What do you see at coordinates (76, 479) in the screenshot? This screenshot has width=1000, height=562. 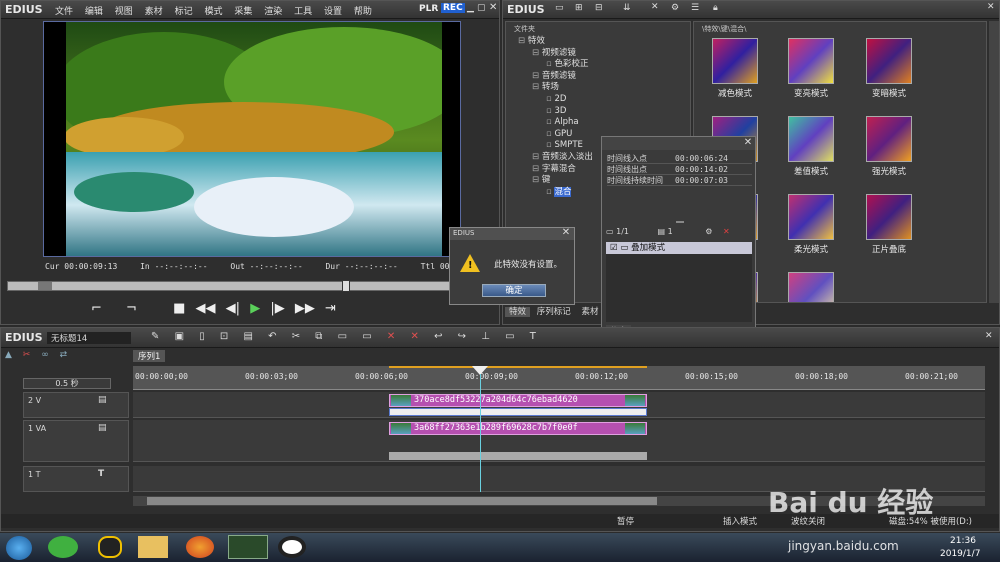 I see `track-header-t1: 1 T T` at bounding box center [76, 479].